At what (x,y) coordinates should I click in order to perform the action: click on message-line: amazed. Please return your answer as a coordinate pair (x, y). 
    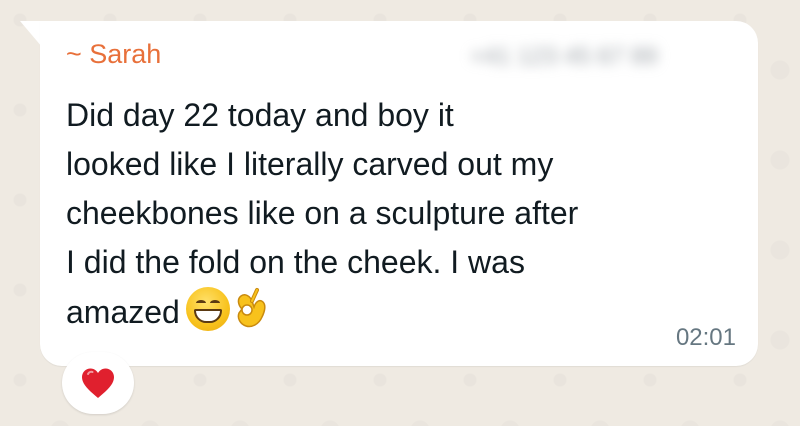
    Looking at the image, I should click on (123, 312).